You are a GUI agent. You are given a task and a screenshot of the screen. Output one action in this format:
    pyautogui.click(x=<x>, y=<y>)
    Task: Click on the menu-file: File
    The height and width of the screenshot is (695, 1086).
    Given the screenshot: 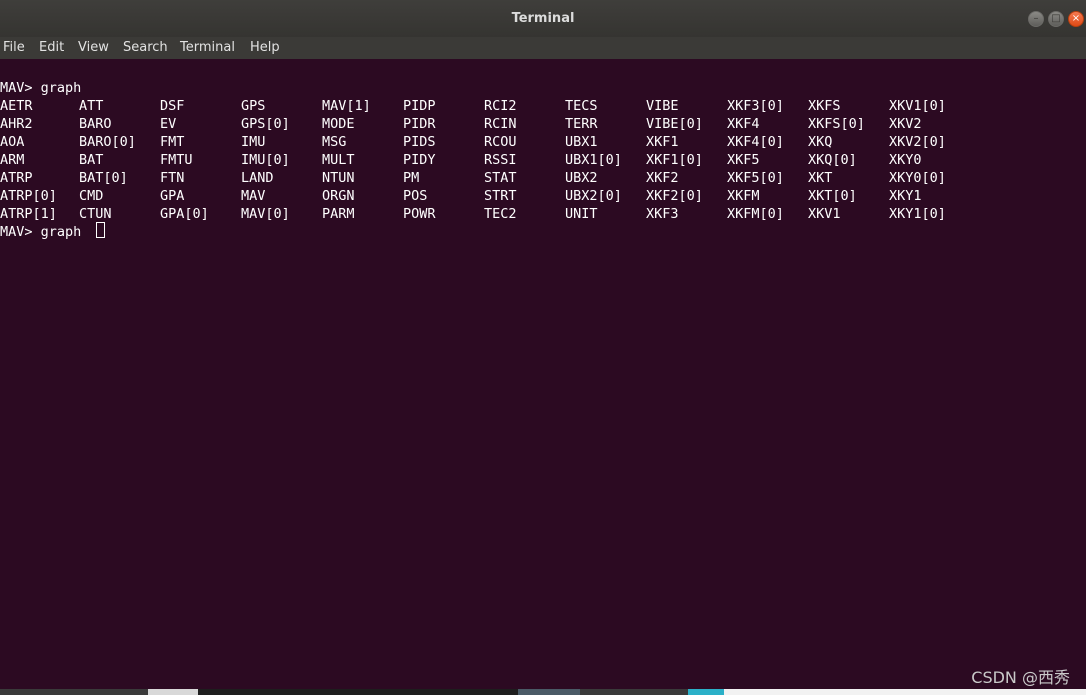 What is the action you would take?
    pyautogui.click(x=14, y=47)
    